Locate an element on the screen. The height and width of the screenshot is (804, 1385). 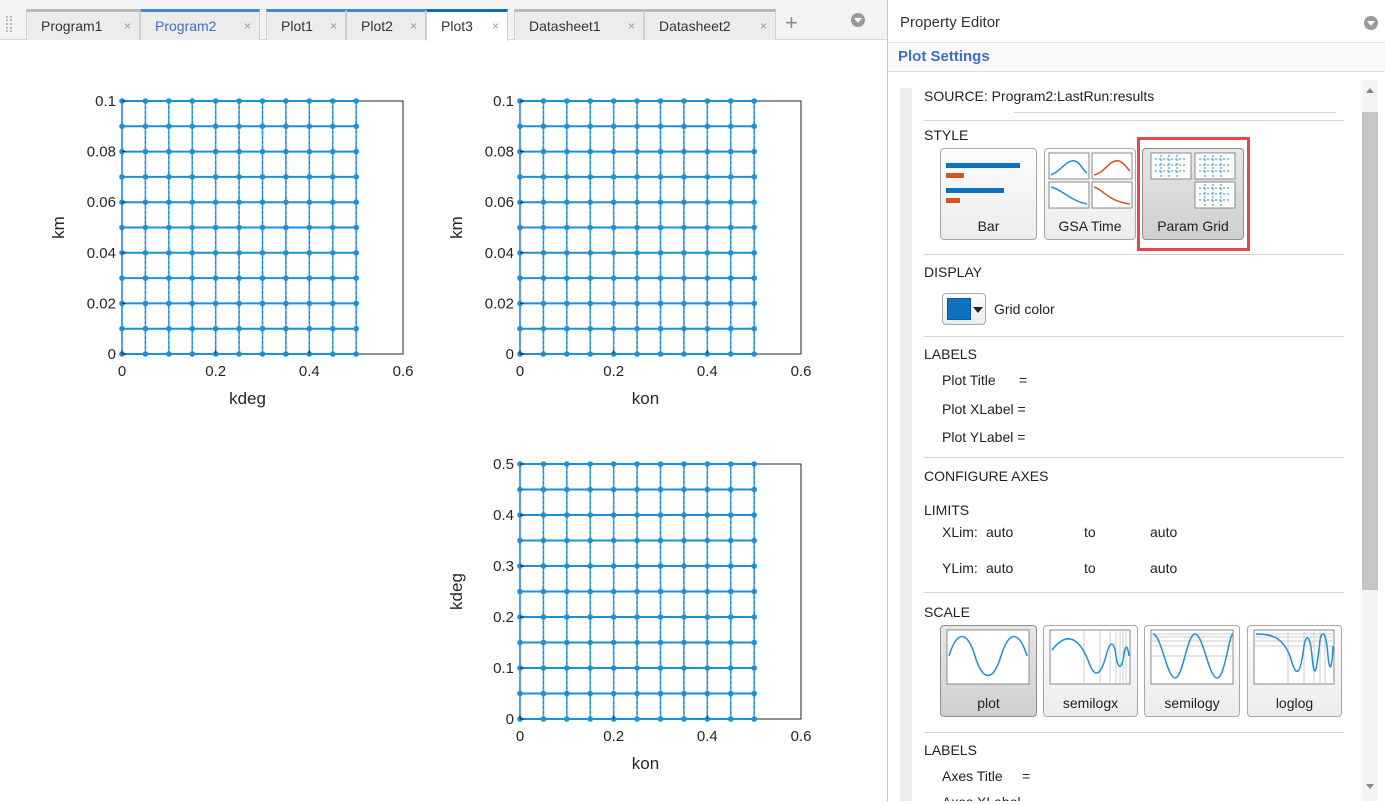
scale-plot-button: plot is located at coordinates (988, 671).